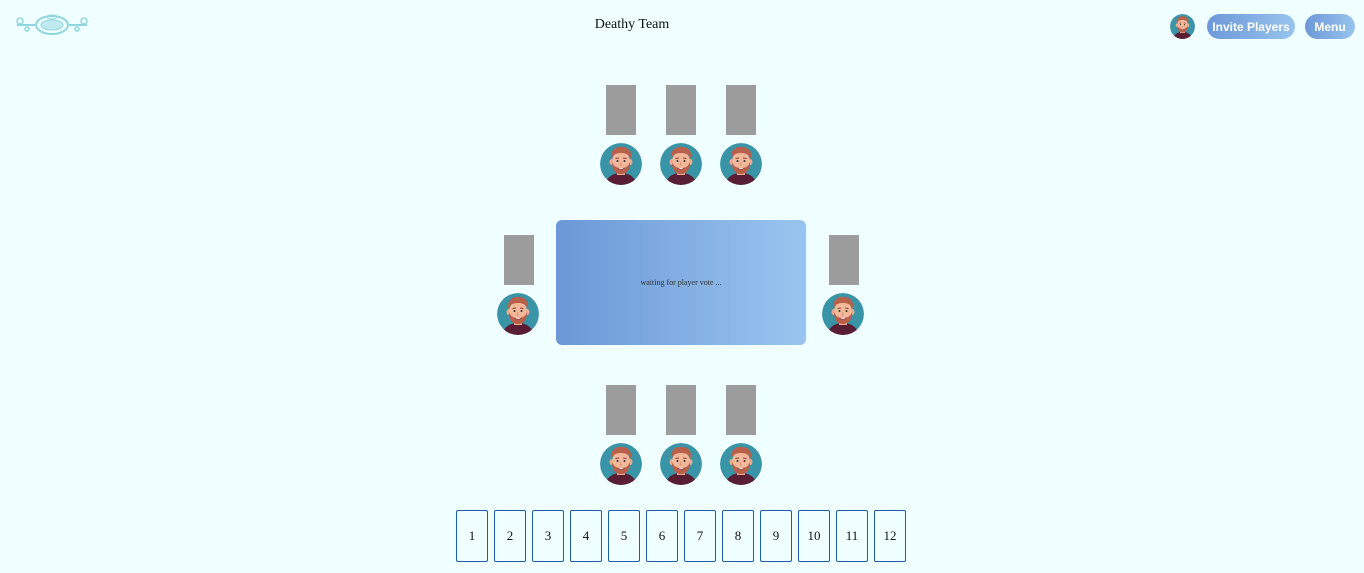 The image size is (1364, 573). Describe the element at coordinates (472, 536) in the screenshot. I see `vote-card-1: 1` at that location.